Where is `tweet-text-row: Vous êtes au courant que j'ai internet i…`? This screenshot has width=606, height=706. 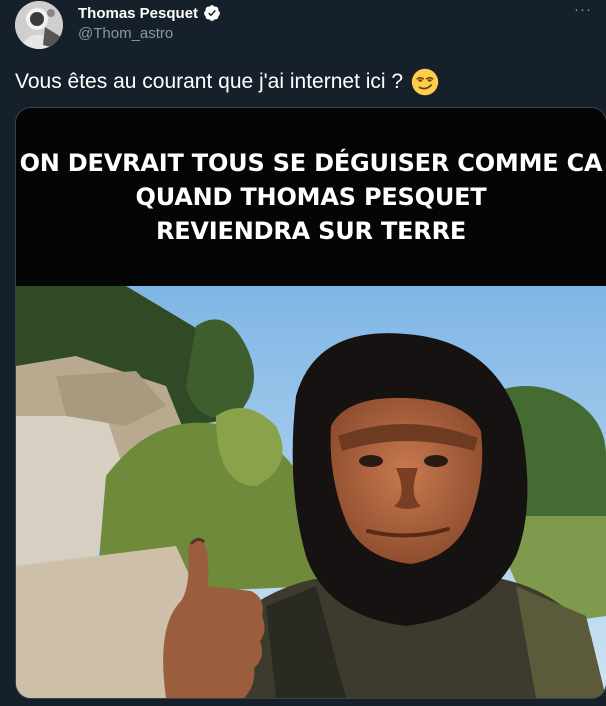
tweet-text-row: Vous êtes au courant que j'ai internet i… is located at coordinates (227, 82).